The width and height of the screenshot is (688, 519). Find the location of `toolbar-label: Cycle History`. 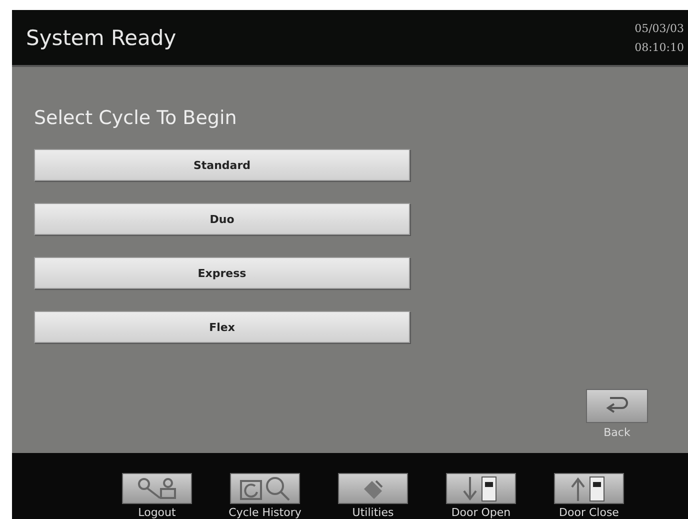

toolbar-label: Cycle History is located at coordinates (265, 513).